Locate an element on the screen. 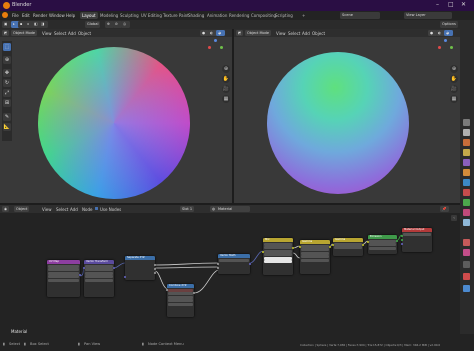  texture-properties-icon is located at coordinates (466, 222).